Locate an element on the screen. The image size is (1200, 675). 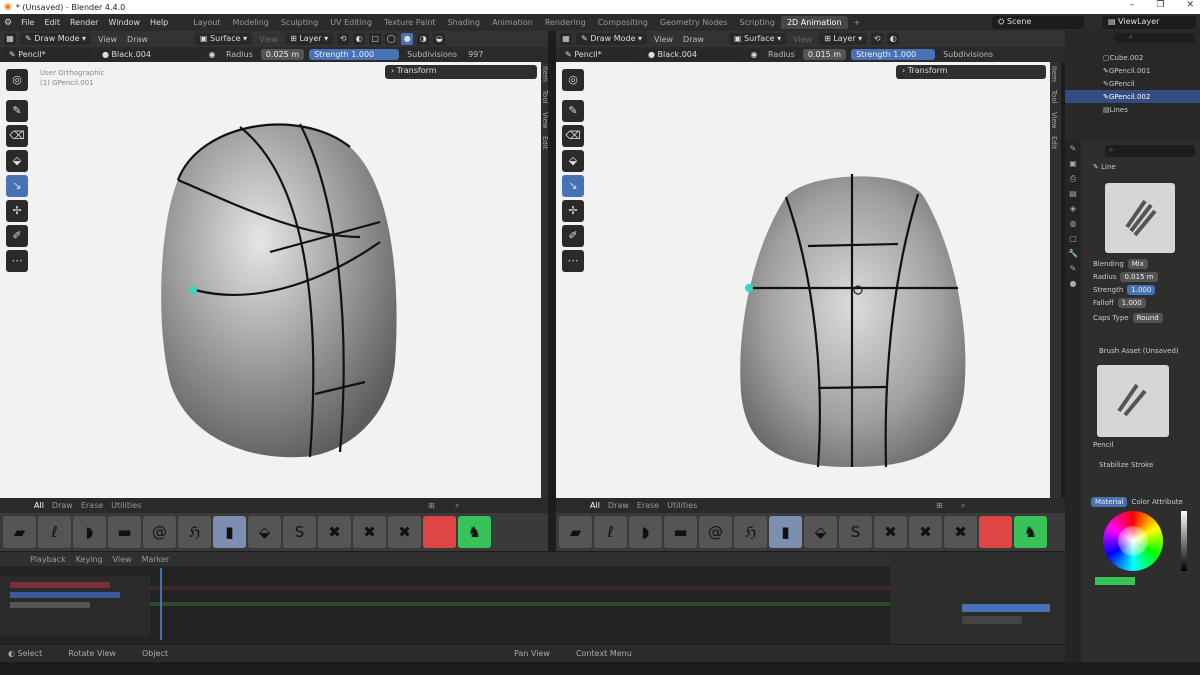
material-color-mode-button: Material is located at coordinates (1109, 502).